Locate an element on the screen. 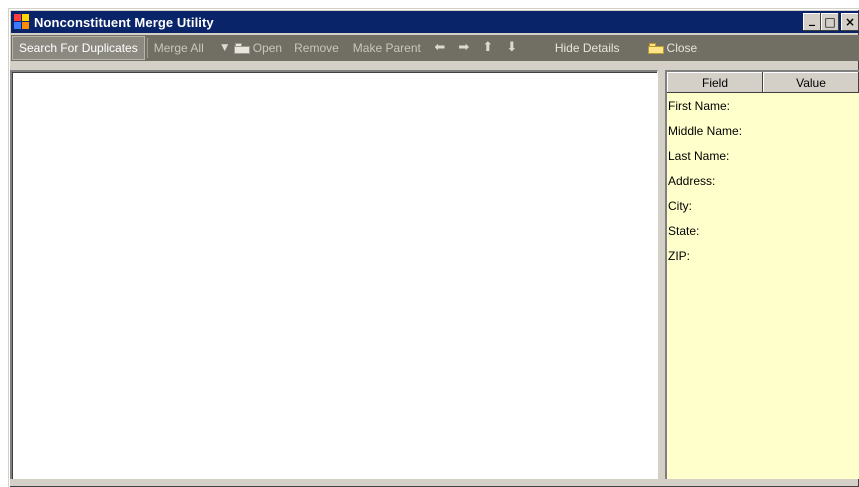  field-label: City: is located at coordinates (680, 205).